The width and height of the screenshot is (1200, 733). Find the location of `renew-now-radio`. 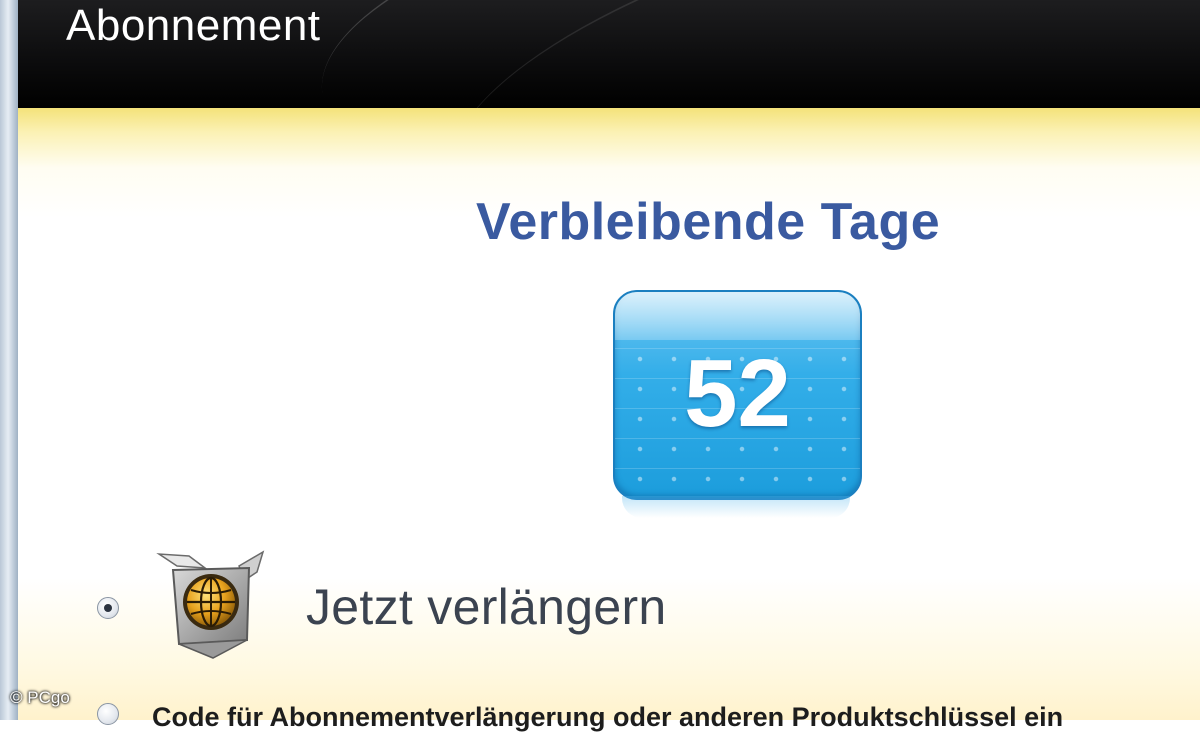

renew-now-radio is located at coordinates (108, 608).